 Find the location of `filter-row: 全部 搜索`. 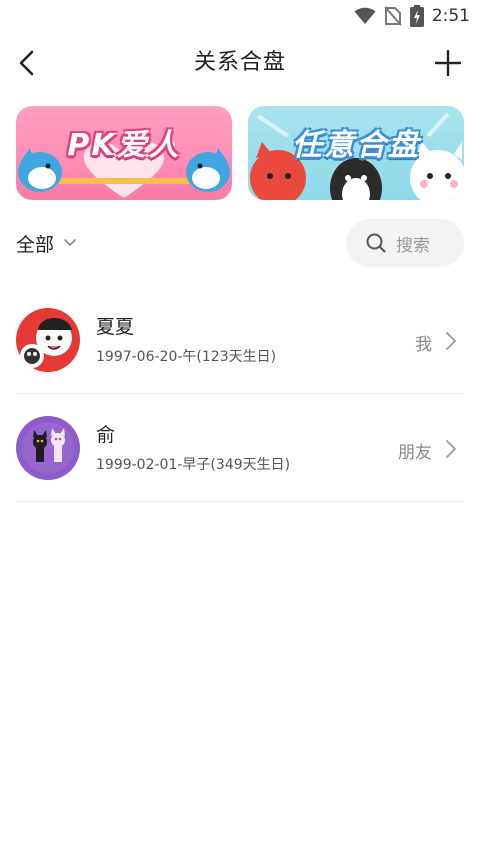

filter-row: 全部 搜索 is located at coordinates (240, 243).